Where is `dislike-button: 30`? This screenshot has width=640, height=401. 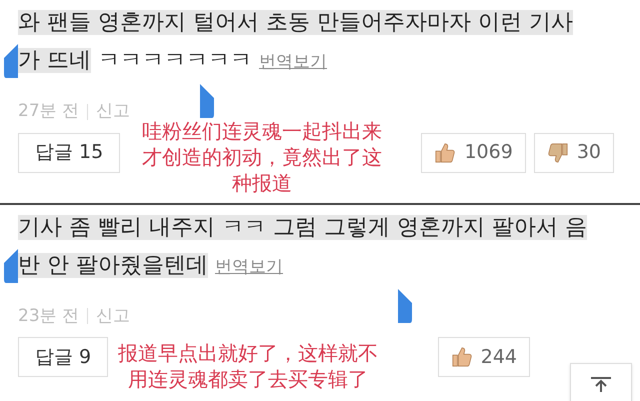 dislike-button: 30 is located at coordinates (574, 152).